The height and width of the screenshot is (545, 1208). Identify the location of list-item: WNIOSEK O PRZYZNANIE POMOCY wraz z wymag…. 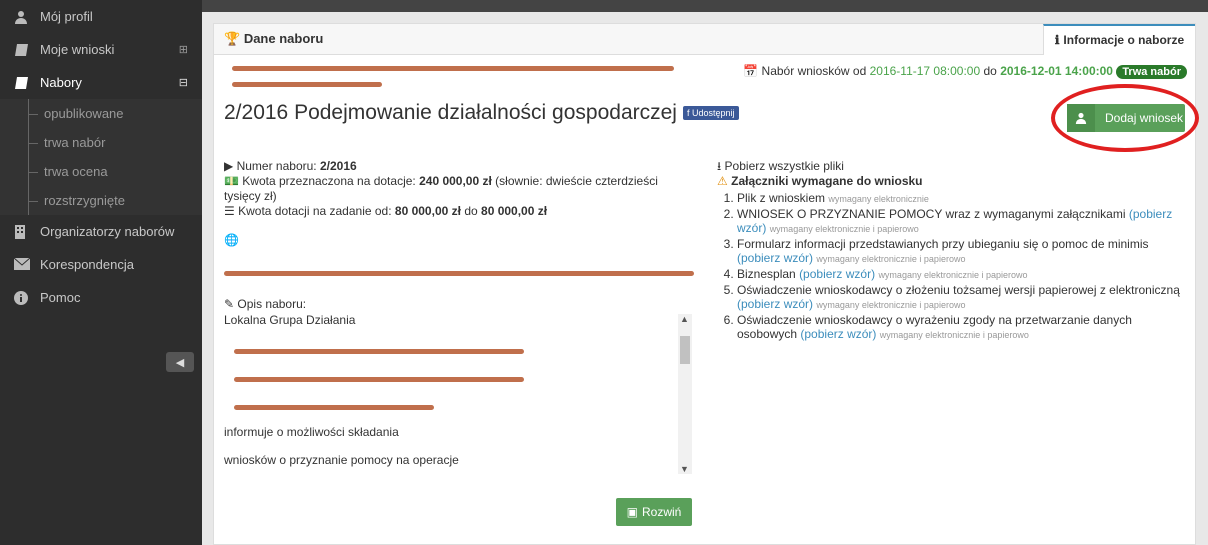
(962, 221).